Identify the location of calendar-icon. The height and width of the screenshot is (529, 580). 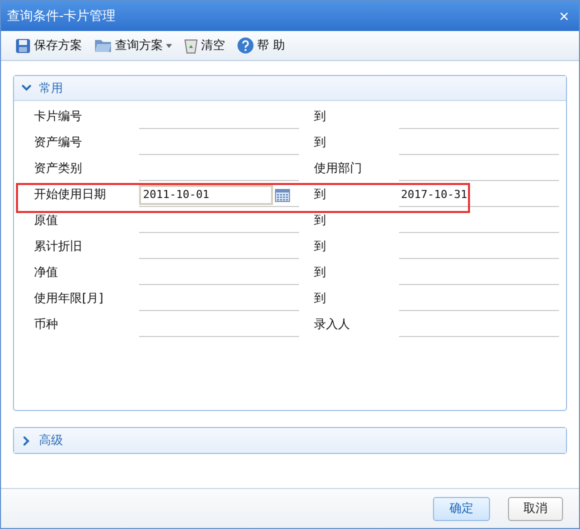
(282, 195).